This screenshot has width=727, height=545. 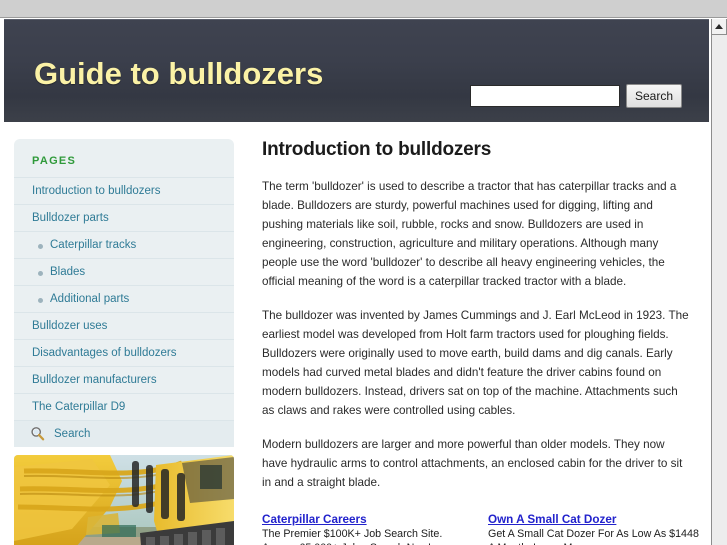 I want to click on sidebar-item-bulldozer-uses: Bulldozer uses, so click(x=124, y=325).